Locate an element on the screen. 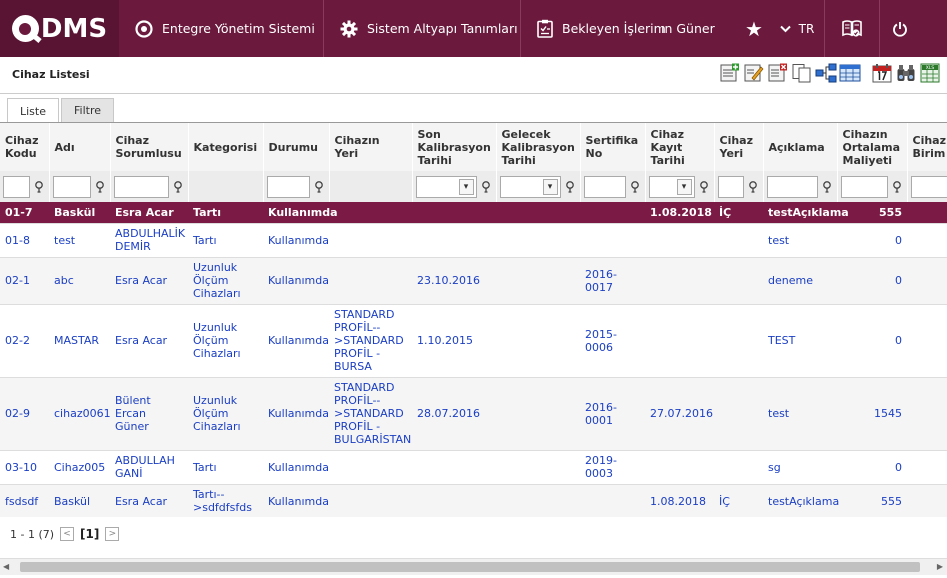  scrollbar-thumb is located at coordinates (470, 567).